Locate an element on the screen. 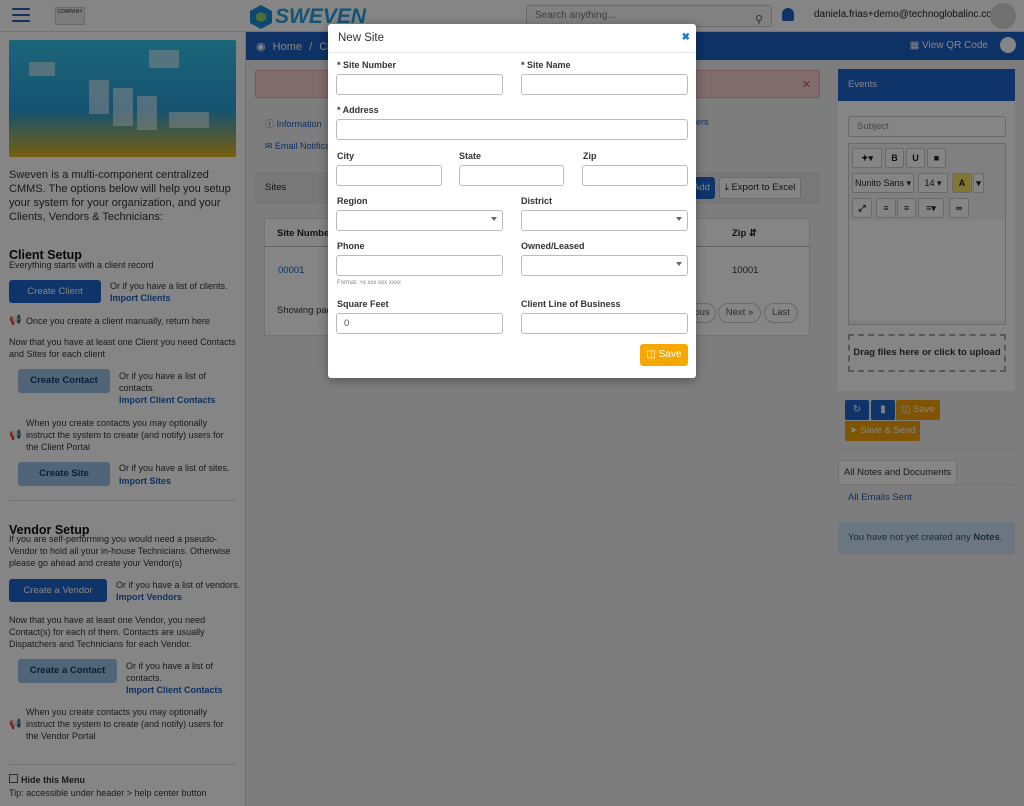  save-button-label: Save is located at coordinates (670, 354).